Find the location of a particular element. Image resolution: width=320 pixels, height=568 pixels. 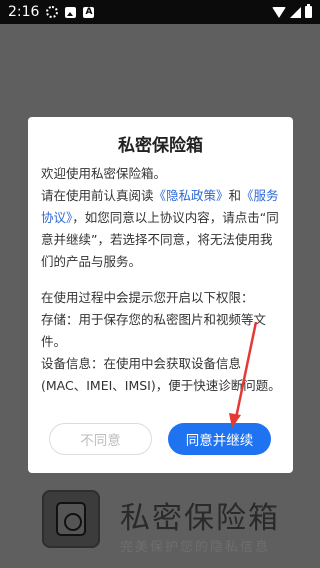

arrow-head-icon is located at coordinates (235, 420).